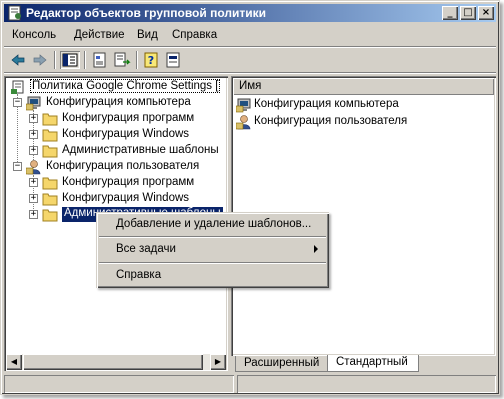 The width and height of the screenshot is (504, 399). I want to click on view-tabs: Расширенный Стандартный, so click(363, 363).